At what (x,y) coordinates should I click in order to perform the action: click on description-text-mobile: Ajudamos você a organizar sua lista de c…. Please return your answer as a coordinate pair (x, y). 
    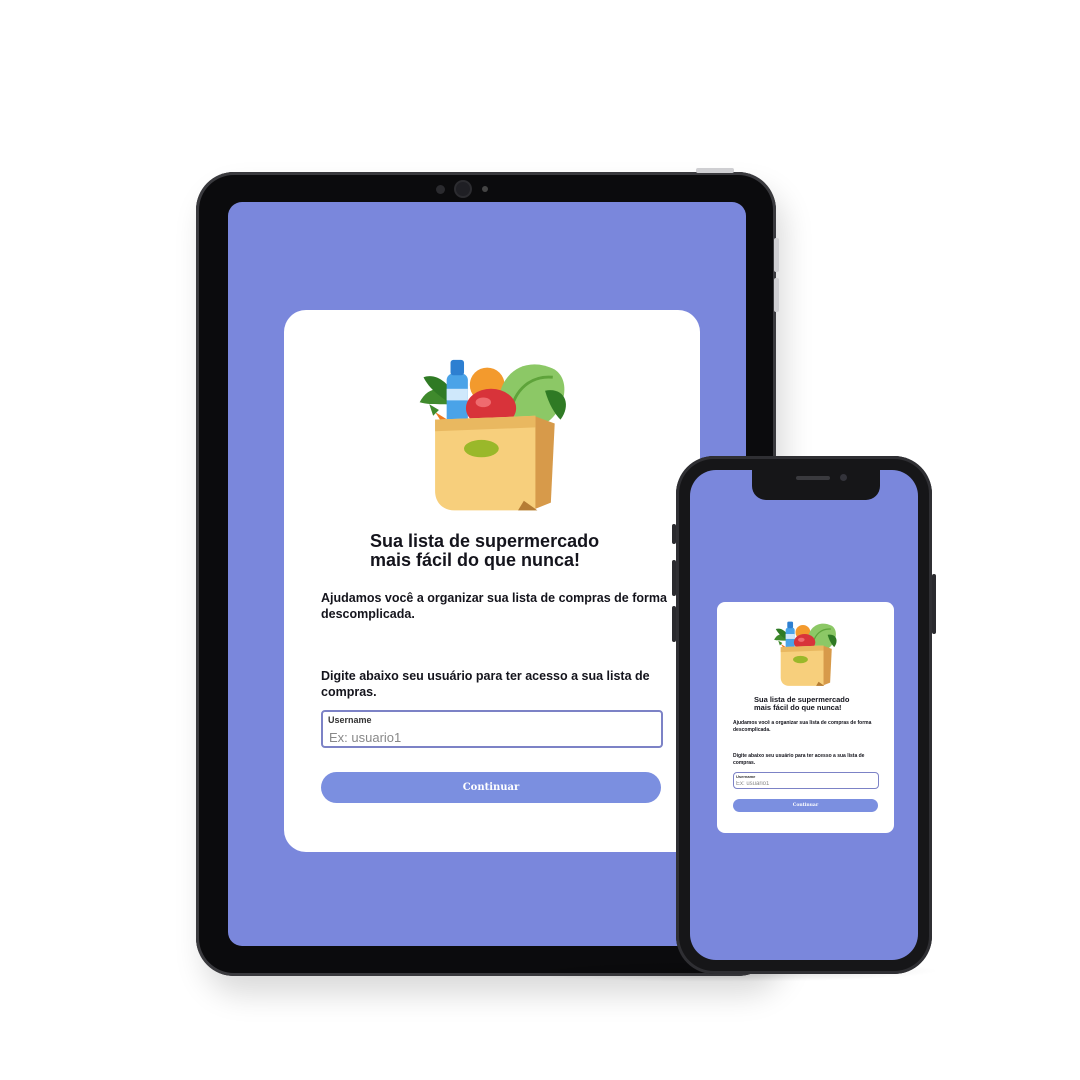
    Looking at the image, I should click on (802, 726).